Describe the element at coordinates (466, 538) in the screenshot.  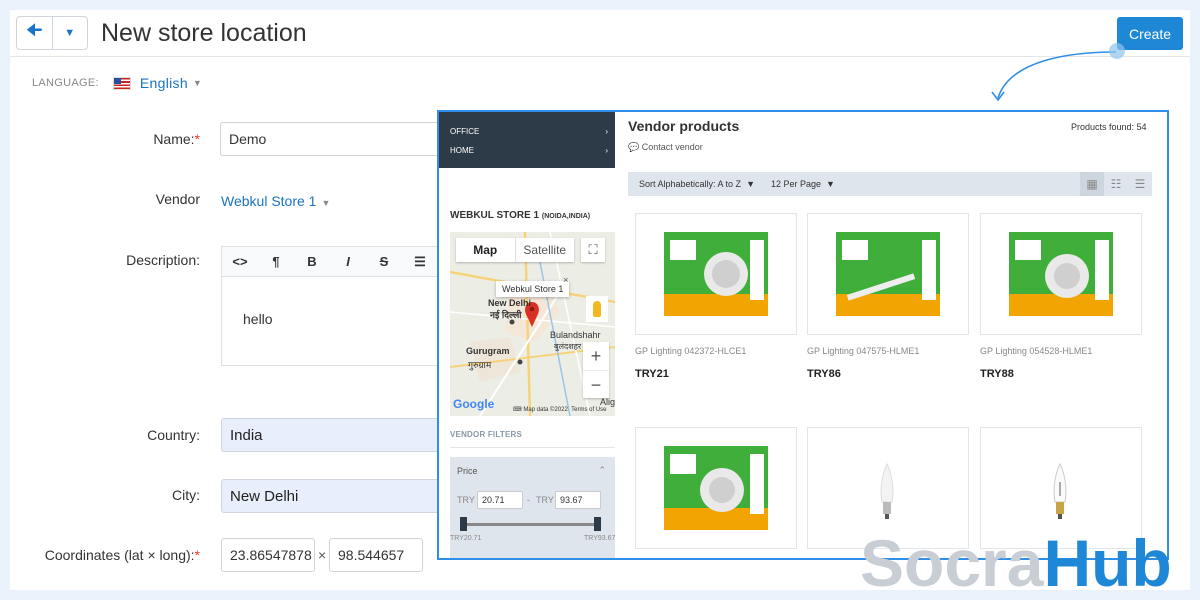
I see `price-range-min: TRY20.71` at that location.